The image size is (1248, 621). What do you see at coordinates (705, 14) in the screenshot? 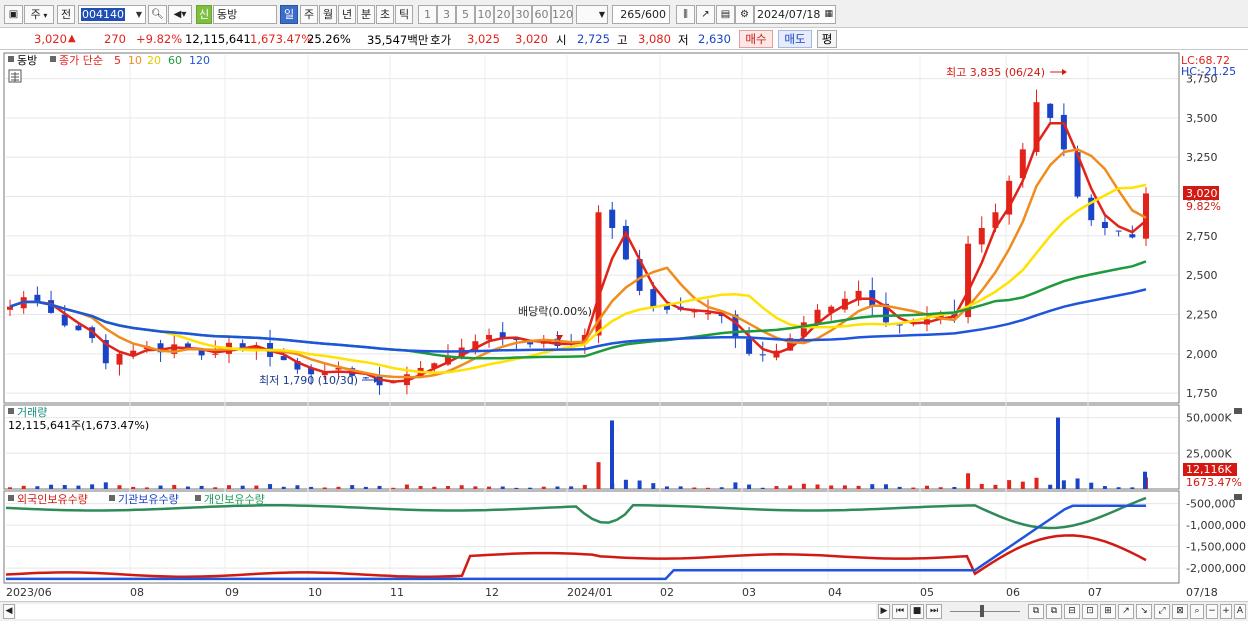
I see `drawing-icon: ↗` at bounding box center [705, 14].